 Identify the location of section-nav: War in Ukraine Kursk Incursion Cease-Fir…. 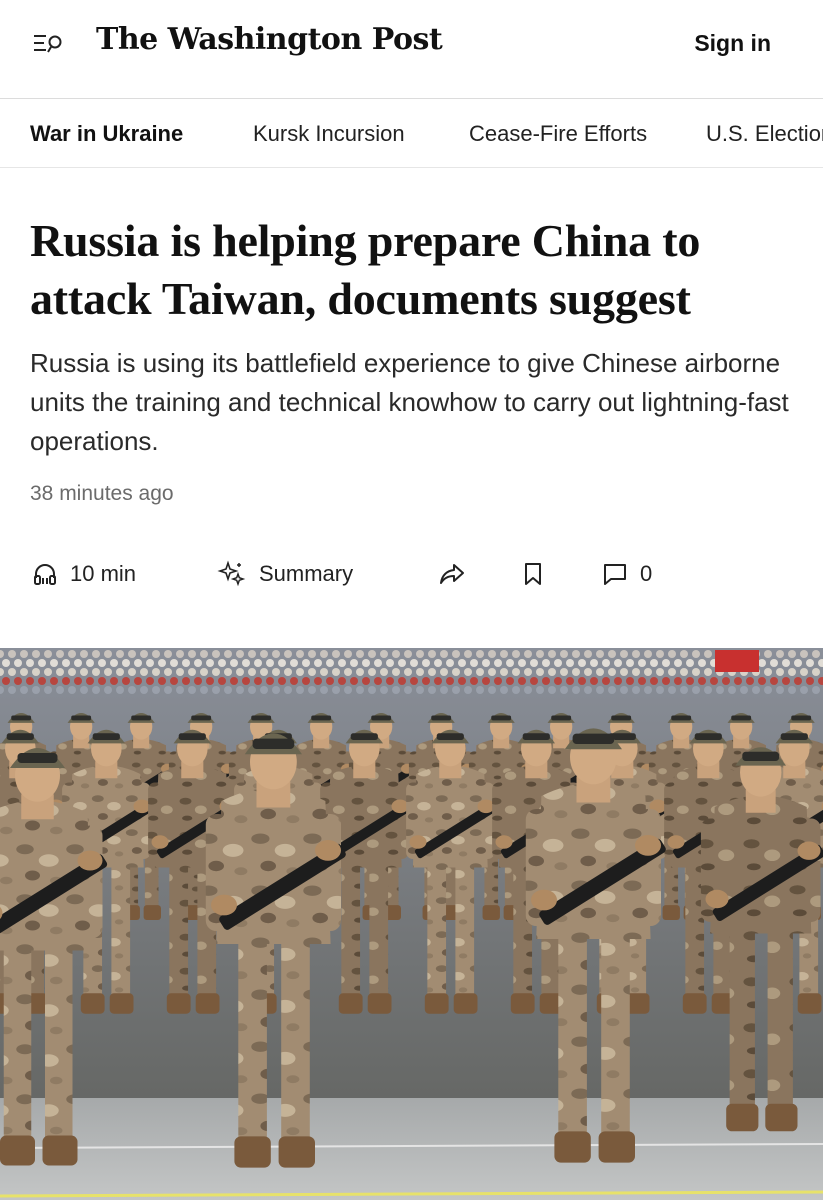
(411, 134).